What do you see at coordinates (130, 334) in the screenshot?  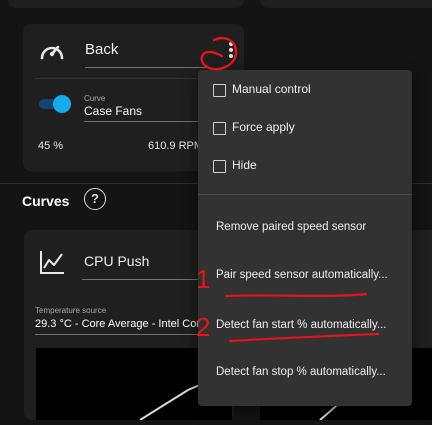 I see `temperature-source-underline` at bounding box center [130, 334].